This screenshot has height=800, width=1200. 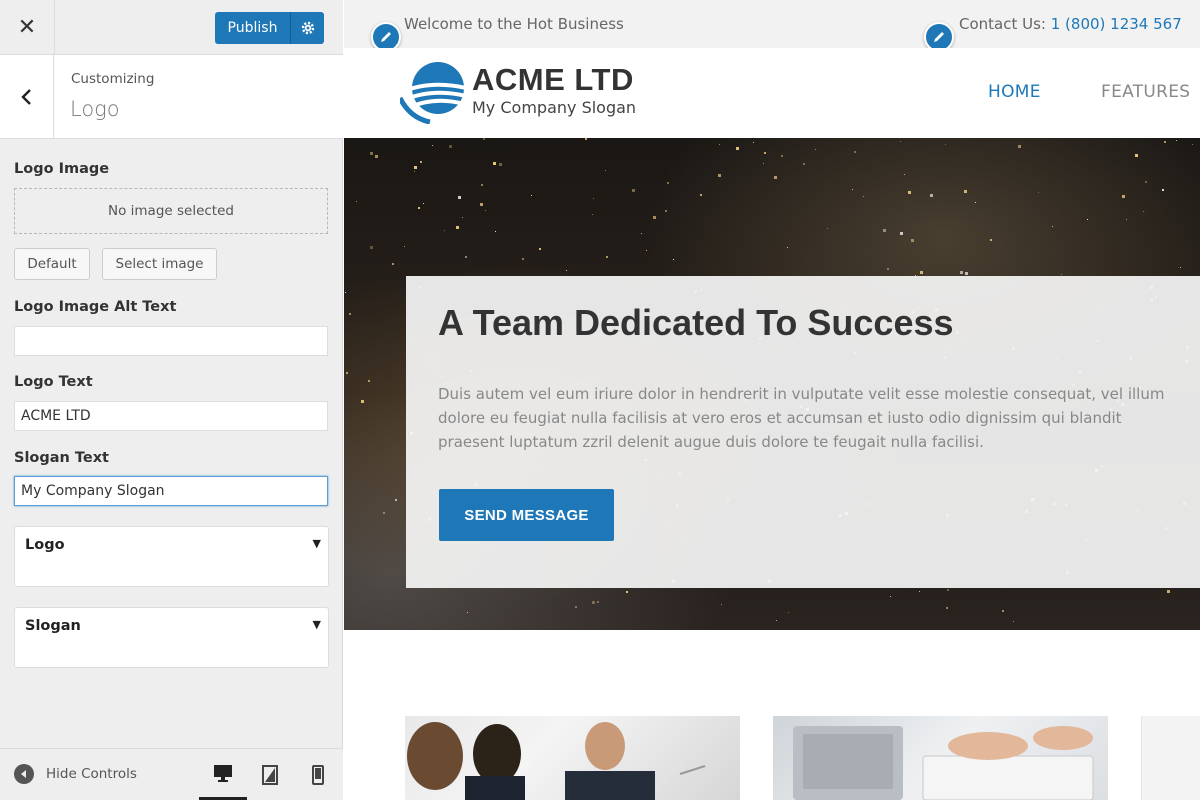 What do you see at coordinates (27, 27) in the screenshot?
I see `close-customizer-button: ✕` at bounding box center [27, 27].